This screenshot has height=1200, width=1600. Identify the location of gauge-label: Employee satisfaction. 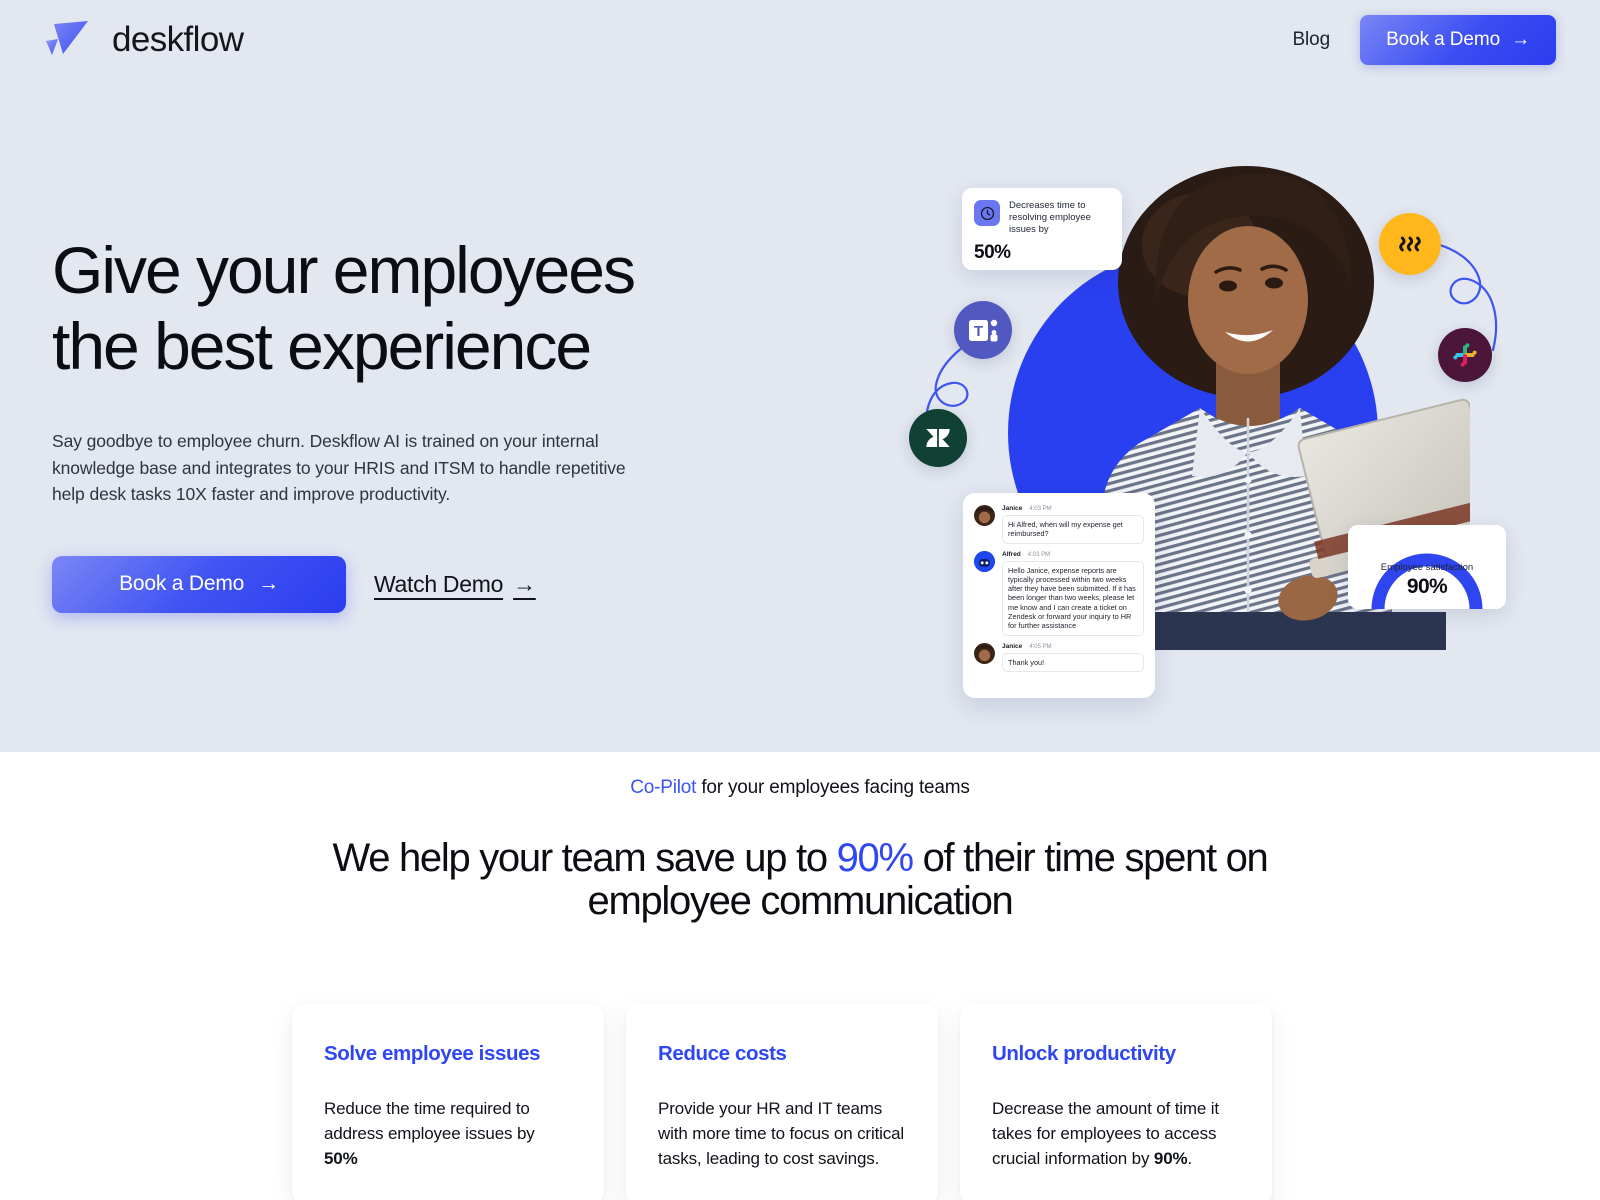
(1427, 567).